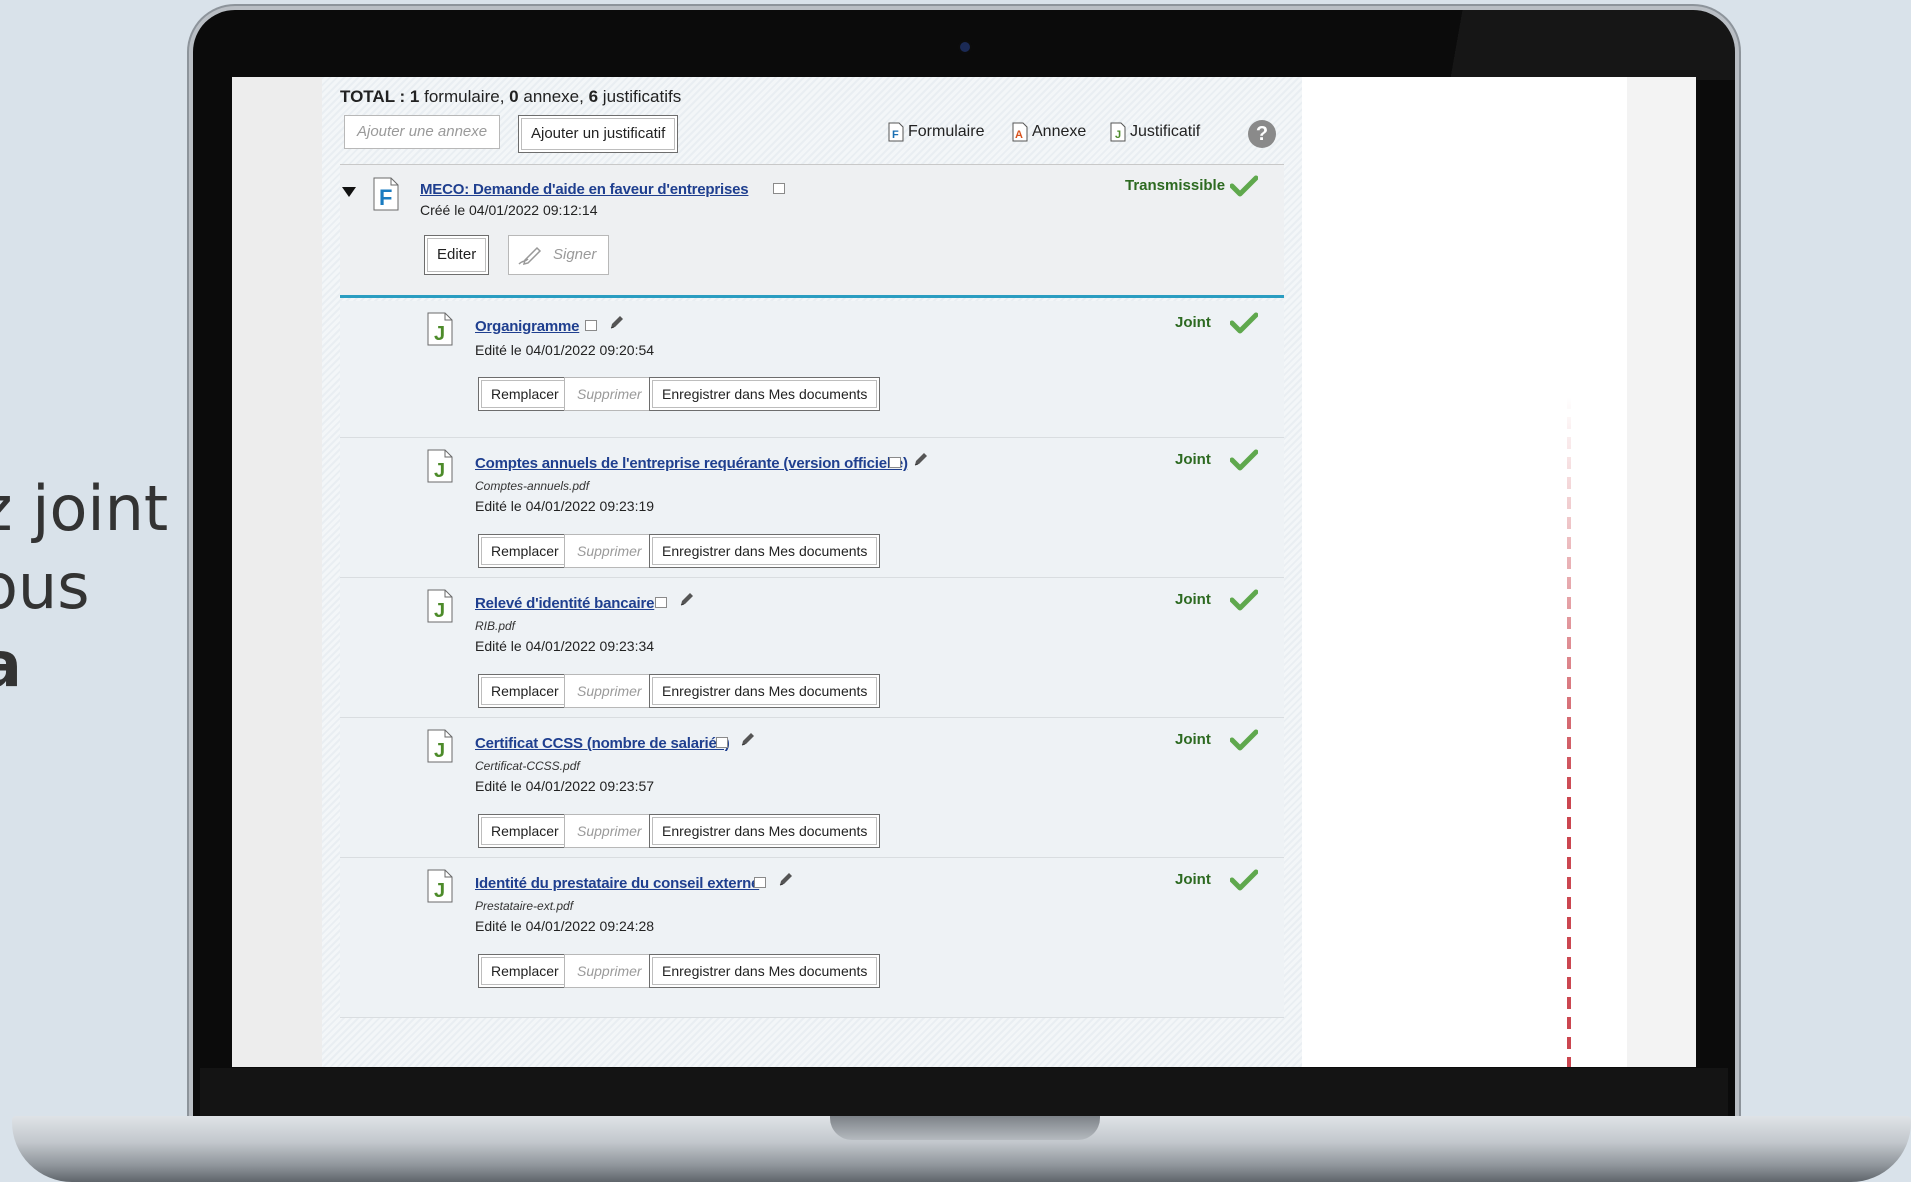 This screenshot has height=1182, width=1911. What do you see at coordinates (532, 486) in the screenshot?
I see `attachment-filename: Comptes-annuels.pdf` at bounding box center [532, 486].